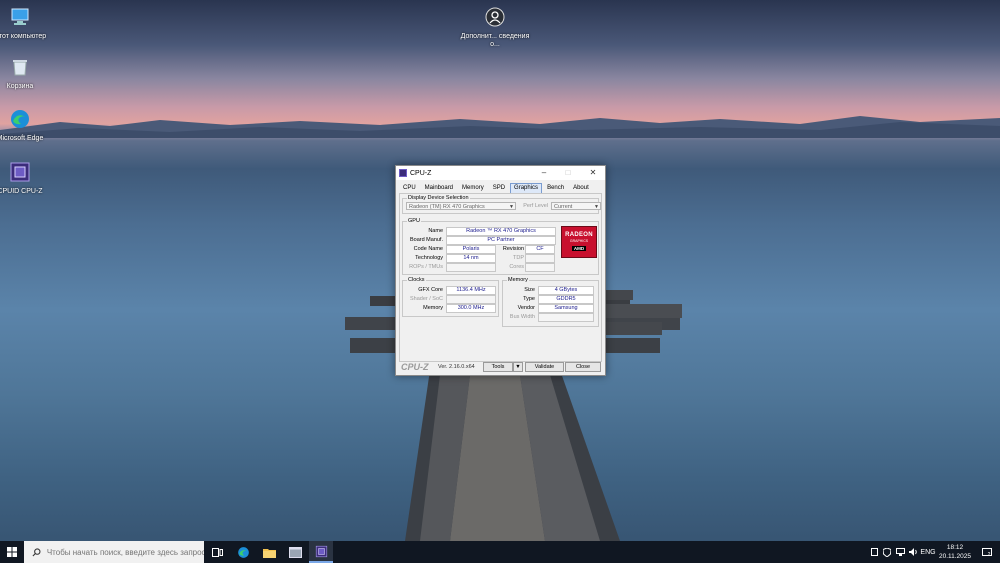 This screenshot has height=563, width=1000. What do you see at coordinates (421, 173) in the screenshot?
I see `window-title: CPU-Z` at bounding box center [421, 173].